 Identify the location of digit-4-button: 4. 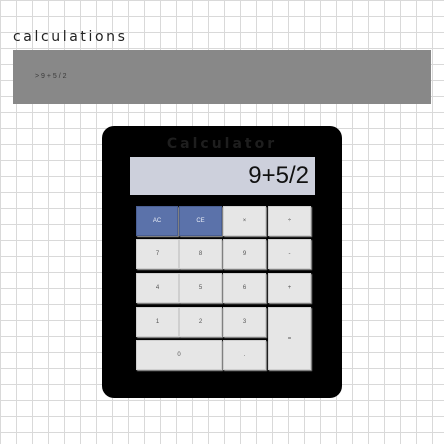
(157, 288).